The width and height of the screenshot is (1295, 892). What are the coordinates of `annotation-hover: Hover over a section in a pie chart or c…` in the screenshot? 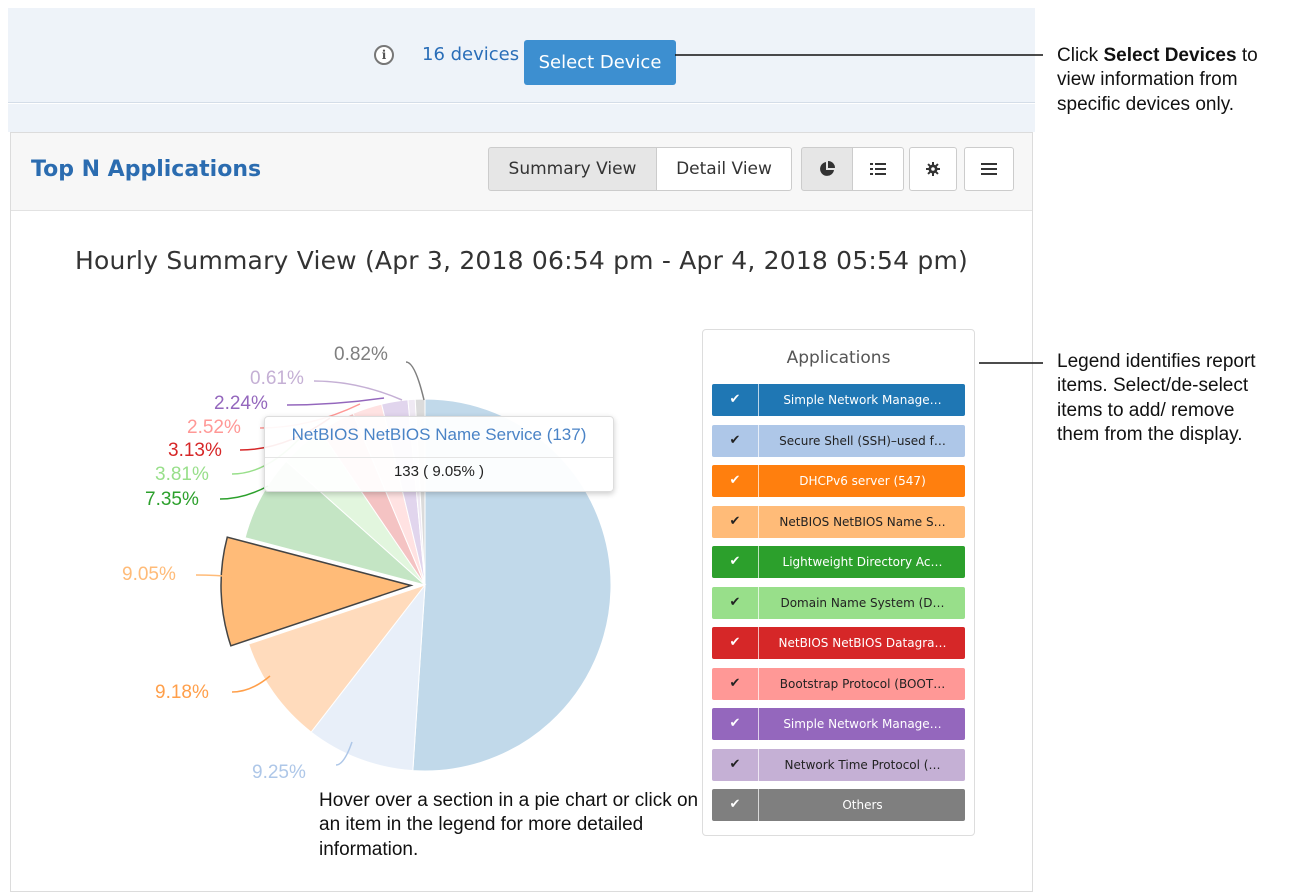 It's located at (509, 825).